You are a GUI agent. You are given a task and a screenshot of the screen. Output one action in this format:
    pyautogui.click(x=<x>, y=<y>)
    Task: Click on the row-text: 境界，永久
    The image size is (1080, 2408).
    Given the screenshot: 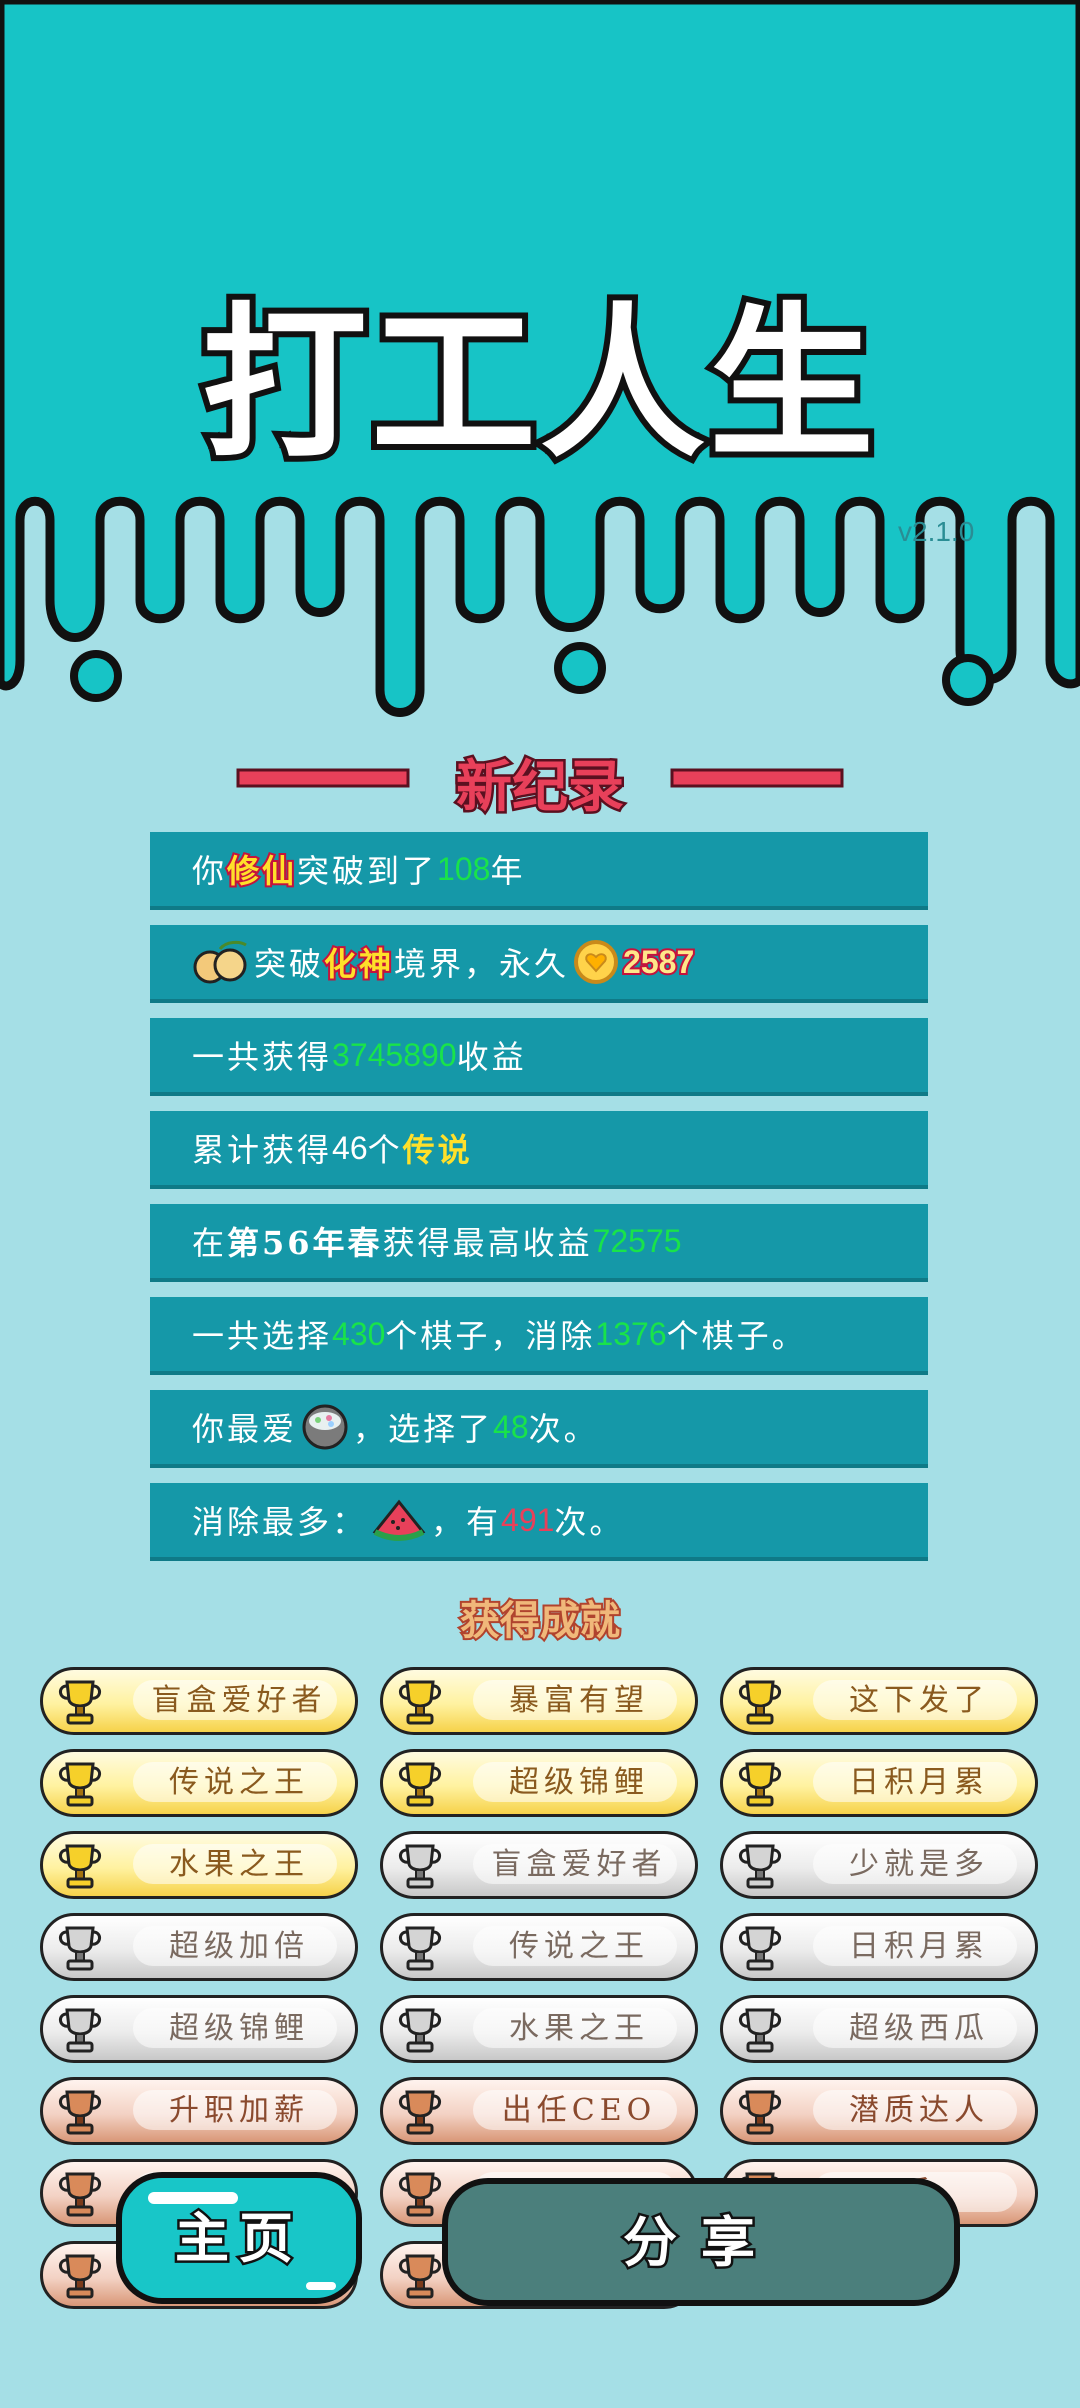 What is the action you would take?
    pyautogui.click(x=482, y=964)
    